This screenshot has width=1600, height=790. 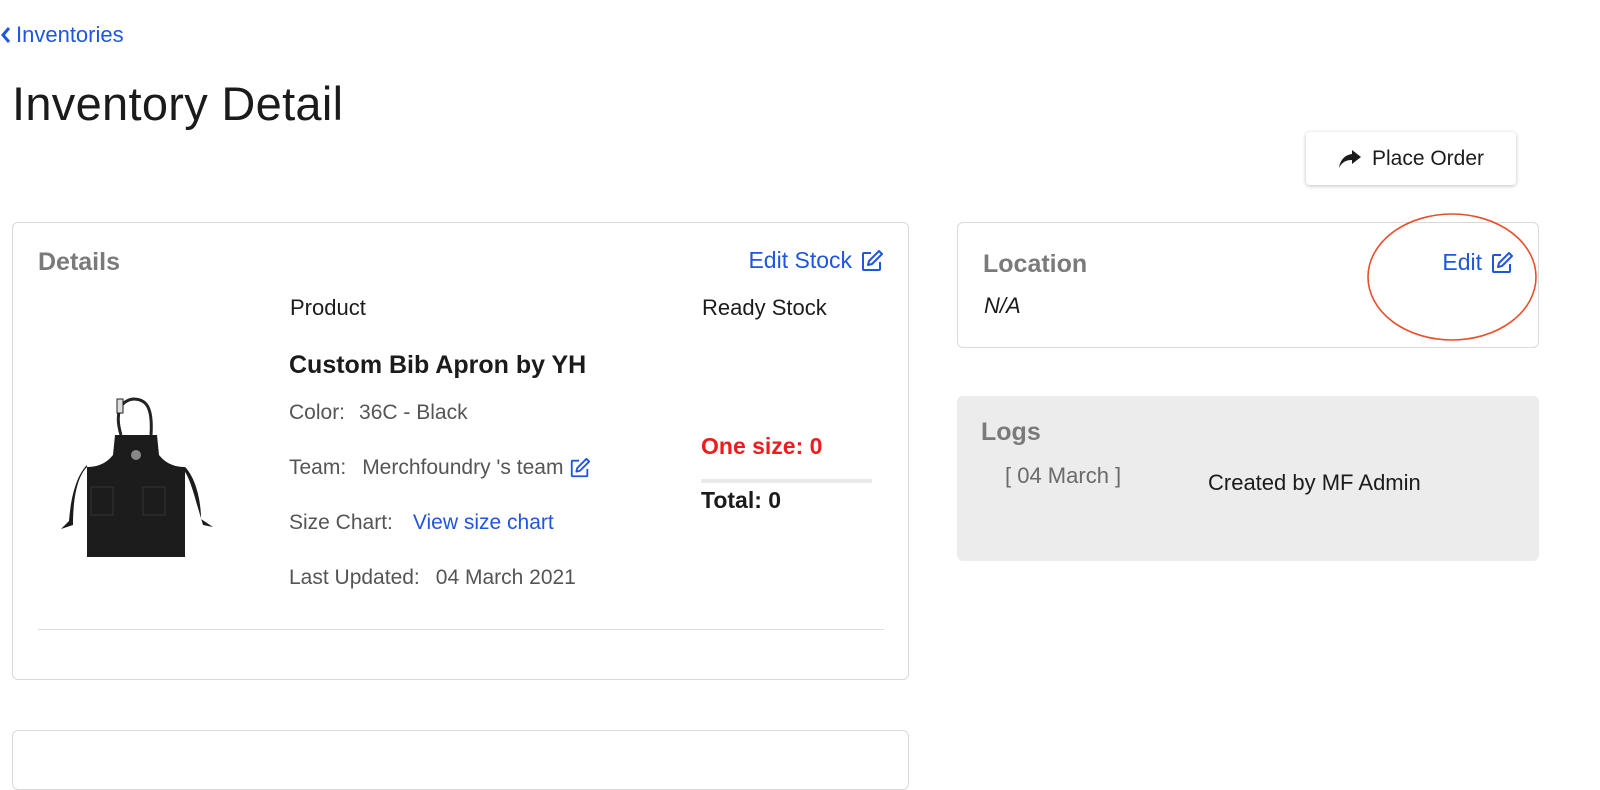 I want to click on stock-total: Total: 0, so click(x=741, y=500).